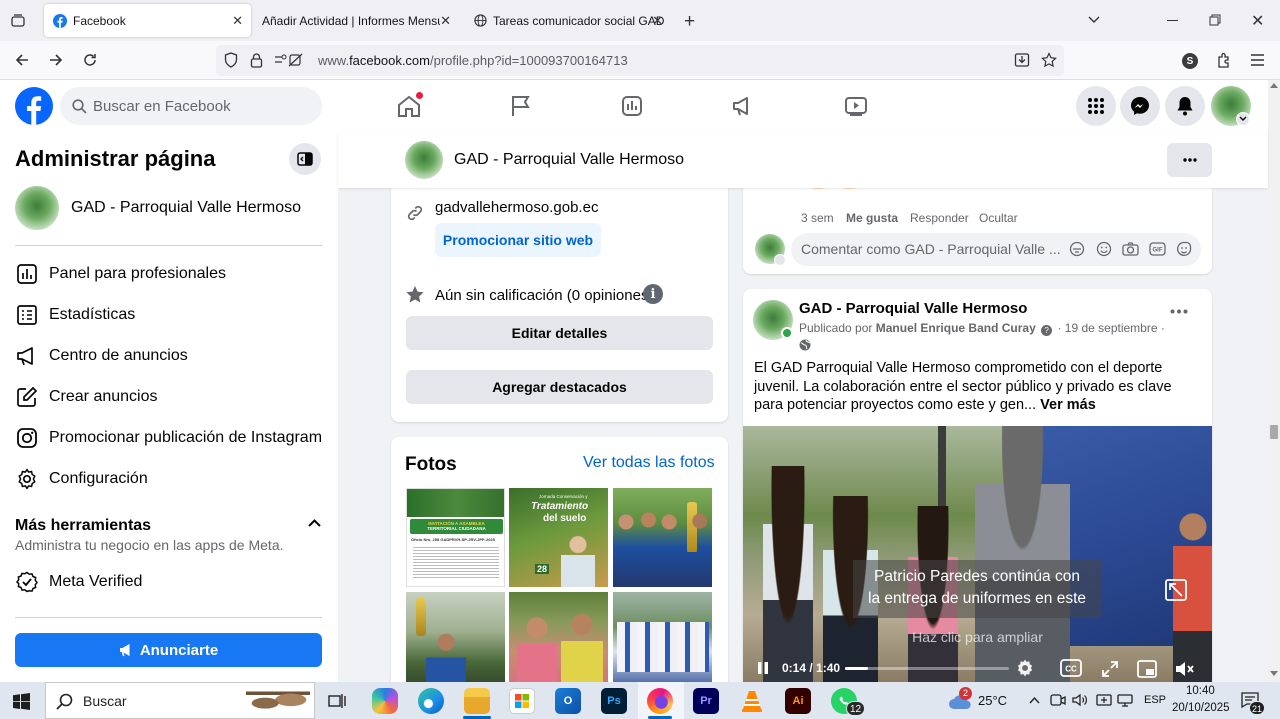  Describe the element at coordinates (162, 106) in the screenshot. I see `search-input: Buscar en Facebook` at that location.